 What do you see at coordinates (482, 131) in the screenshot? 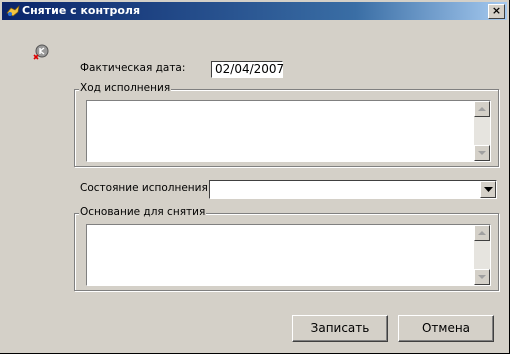
I see `progress-scrollbar` at bounding box center [482, 131].